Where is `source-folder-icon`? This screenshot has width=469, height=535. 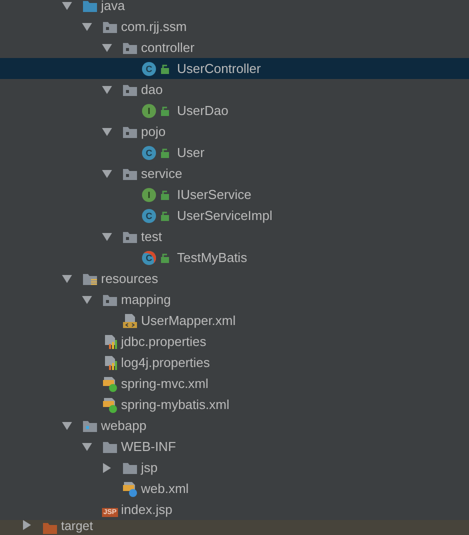
source-folder-icon is located at coordinates (90, 7).